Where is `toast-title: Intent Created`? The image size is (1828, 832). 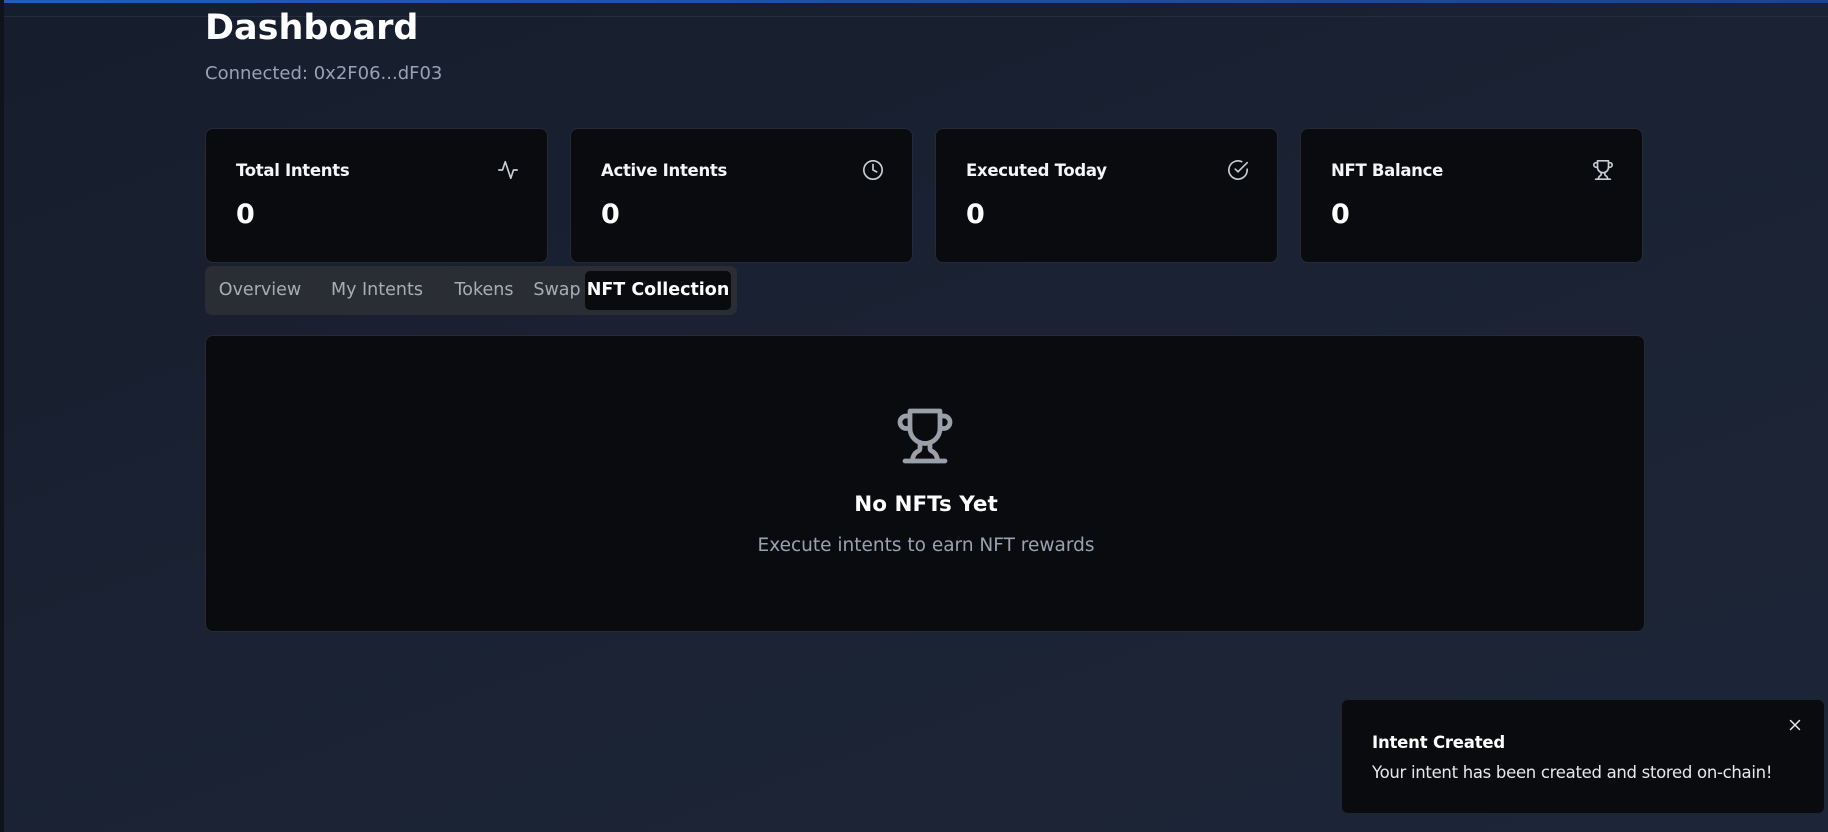
toast-title: Intent Created is located at coordinates (1439, 742).